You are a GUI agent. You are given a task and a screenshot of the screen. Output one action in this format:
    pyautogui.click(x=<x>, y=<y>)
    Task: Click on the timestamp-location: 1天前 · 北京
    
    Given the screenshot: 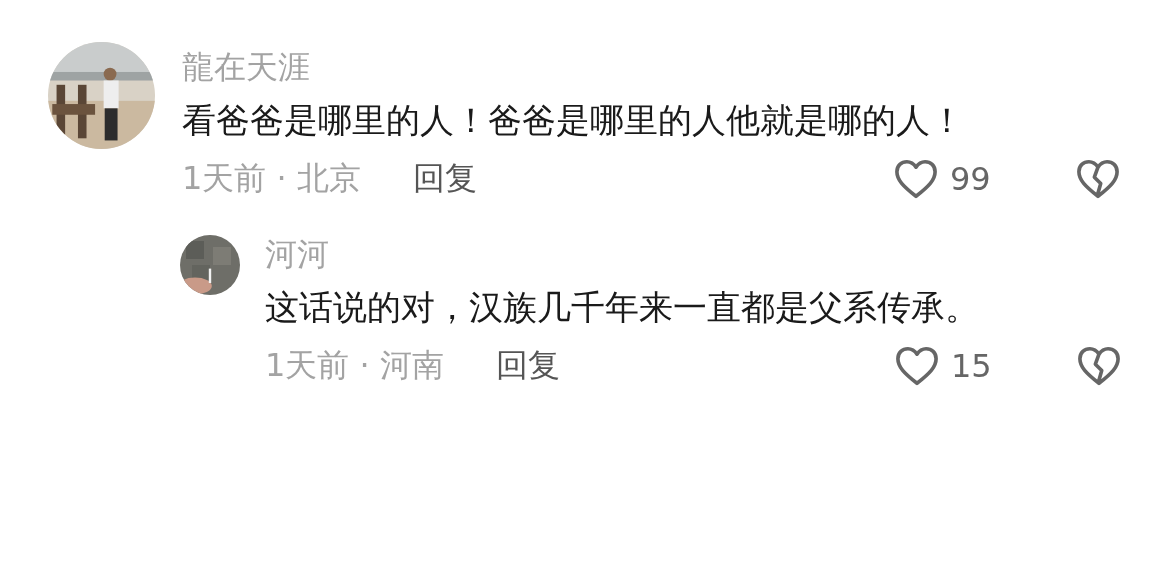 What is the action you would take?
    pyautogui.click(x=271, y=178)
    